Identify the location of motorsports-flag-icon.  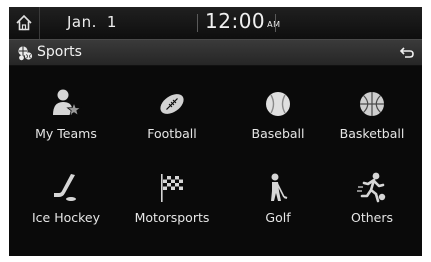
(172, 188).